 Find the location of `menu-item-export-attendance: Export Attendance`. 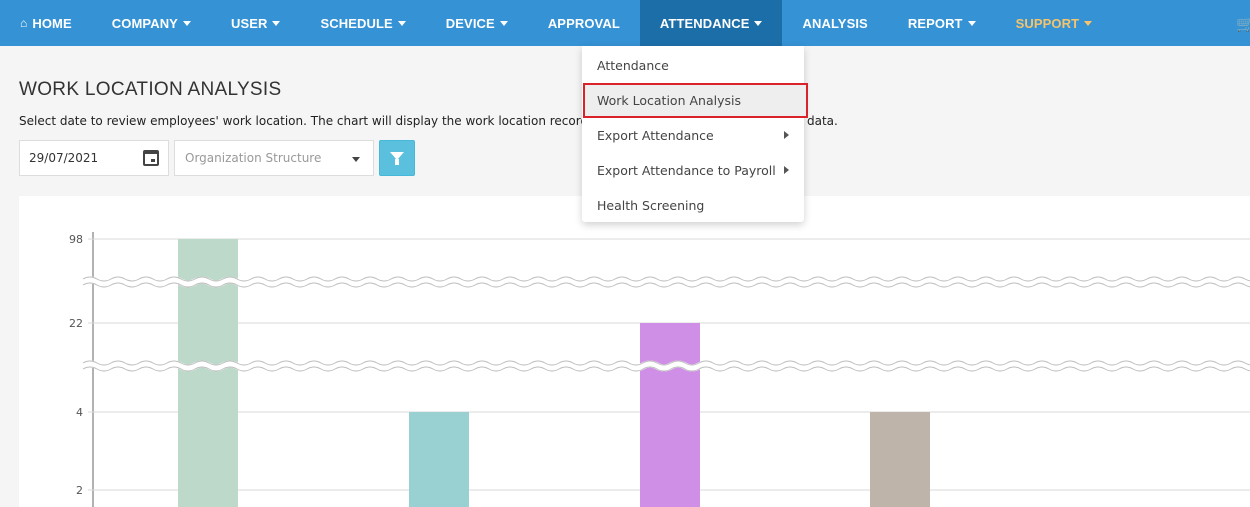

menu-item-export-attendance: Export Attendance is located at coordinates (693, 135).